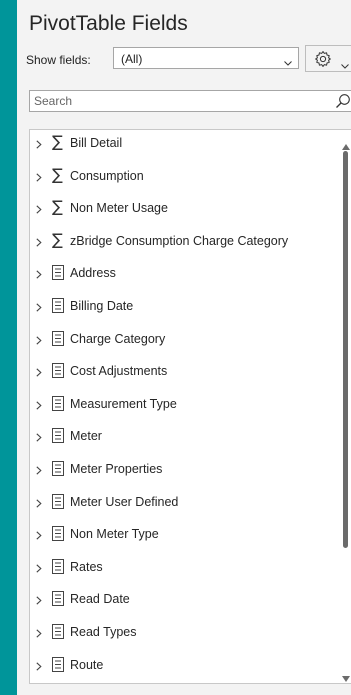 This screenshot has width=351, height=695. What do you see at coordinates (119, 208) in the screenshot?
I see `field-label: Non Meter Usage` at bounding box center [119, 208].